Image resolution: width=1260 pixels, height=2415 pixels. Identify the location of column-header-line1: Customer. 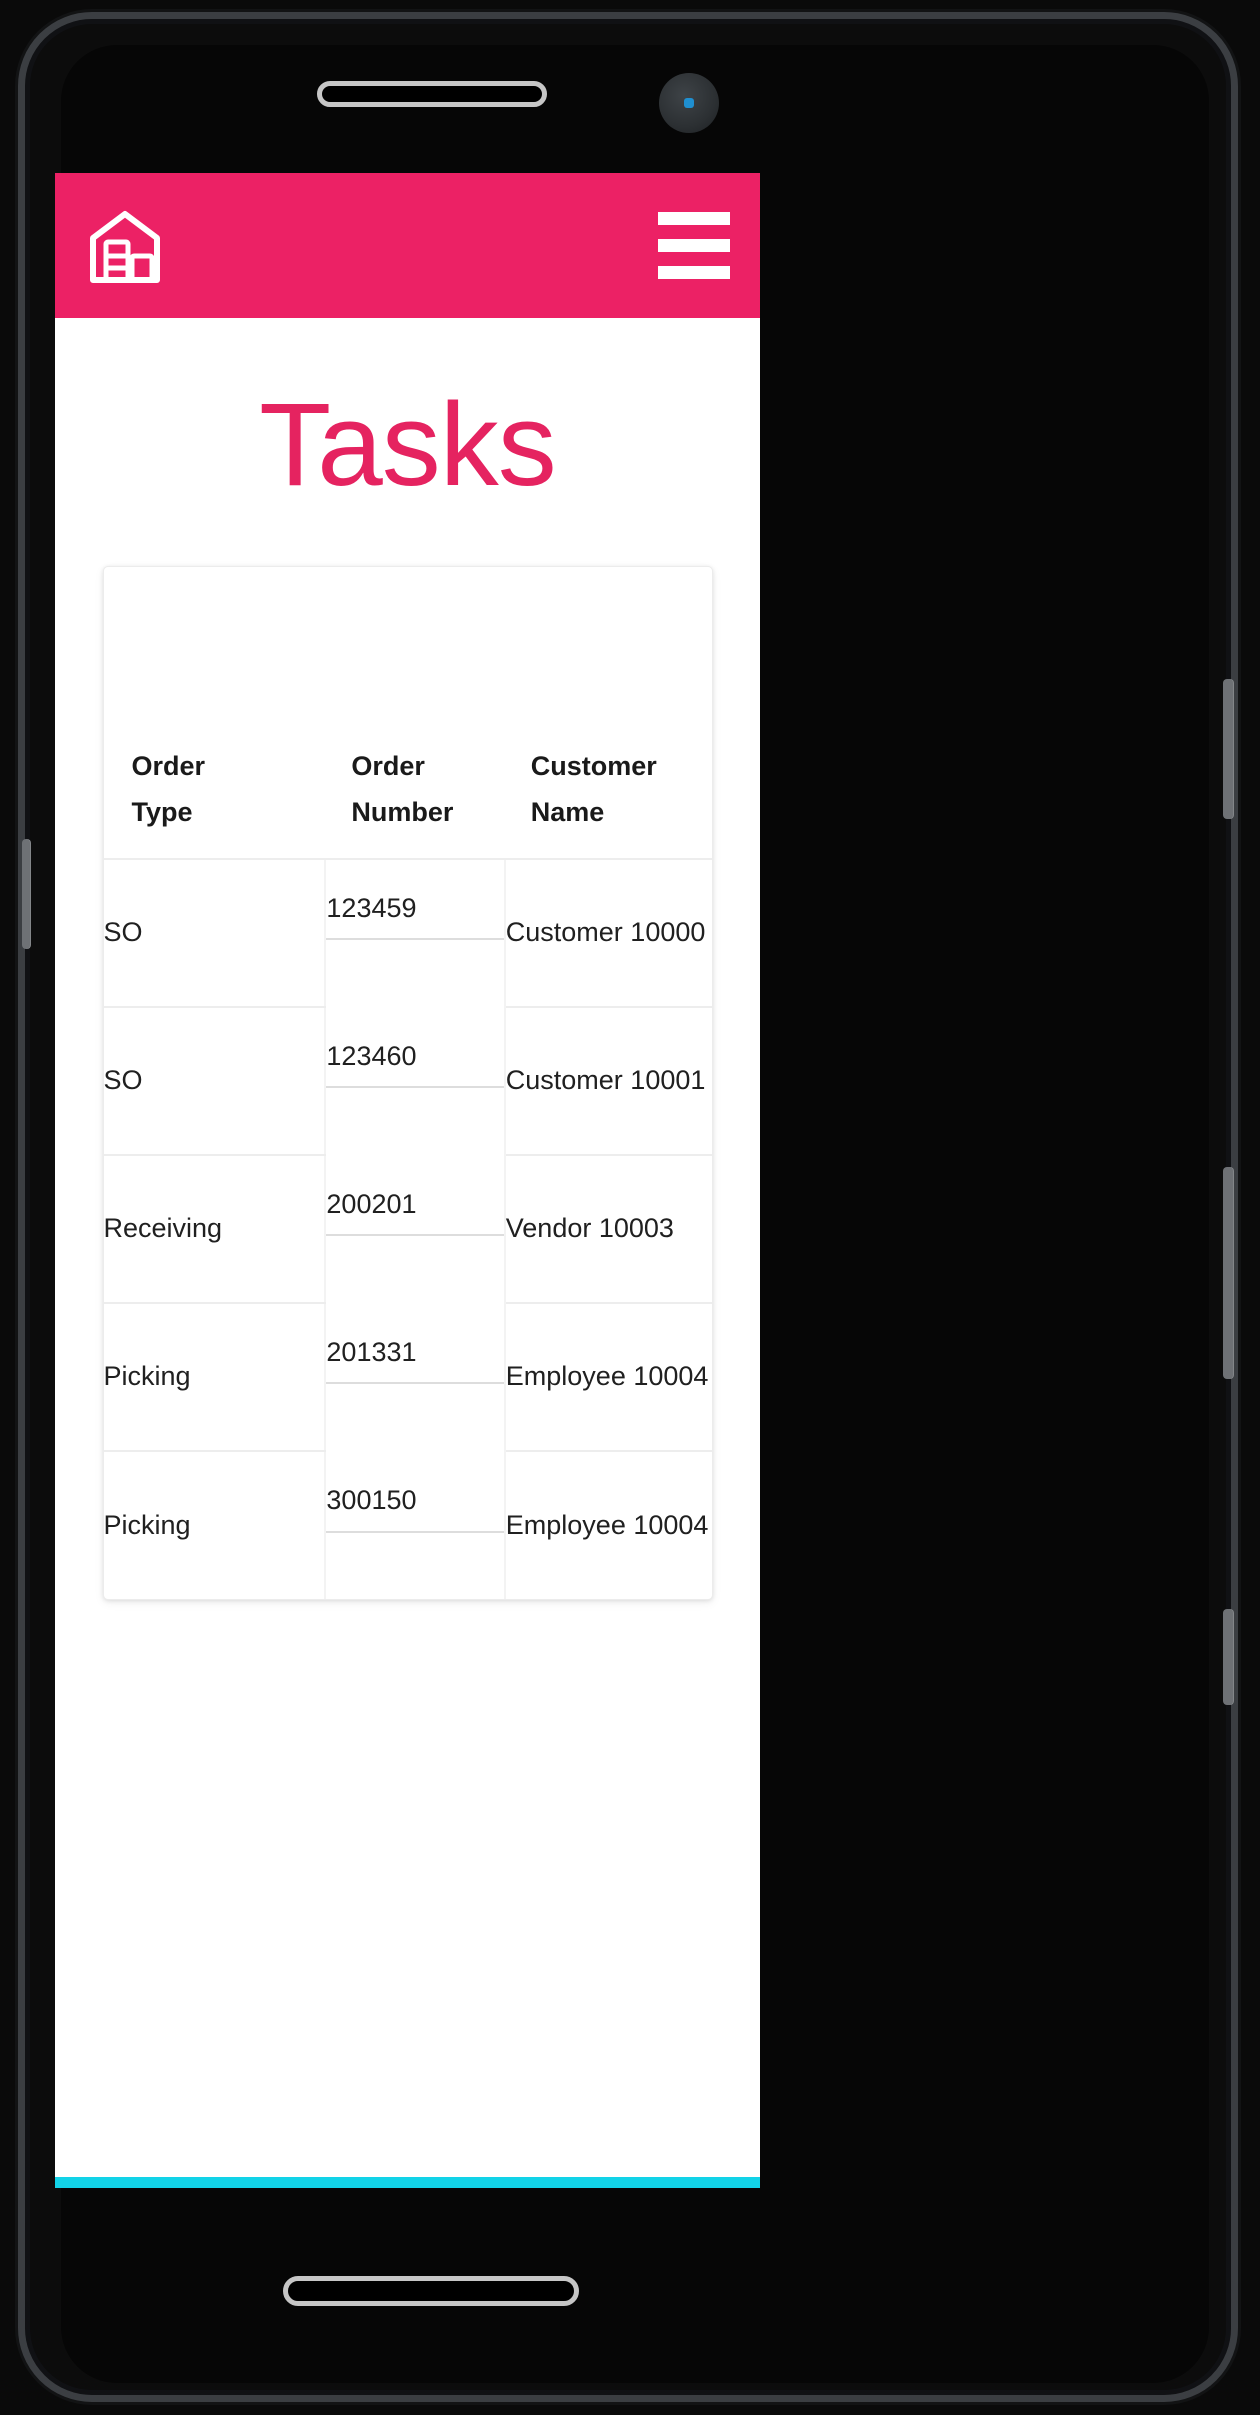
(593, 766).